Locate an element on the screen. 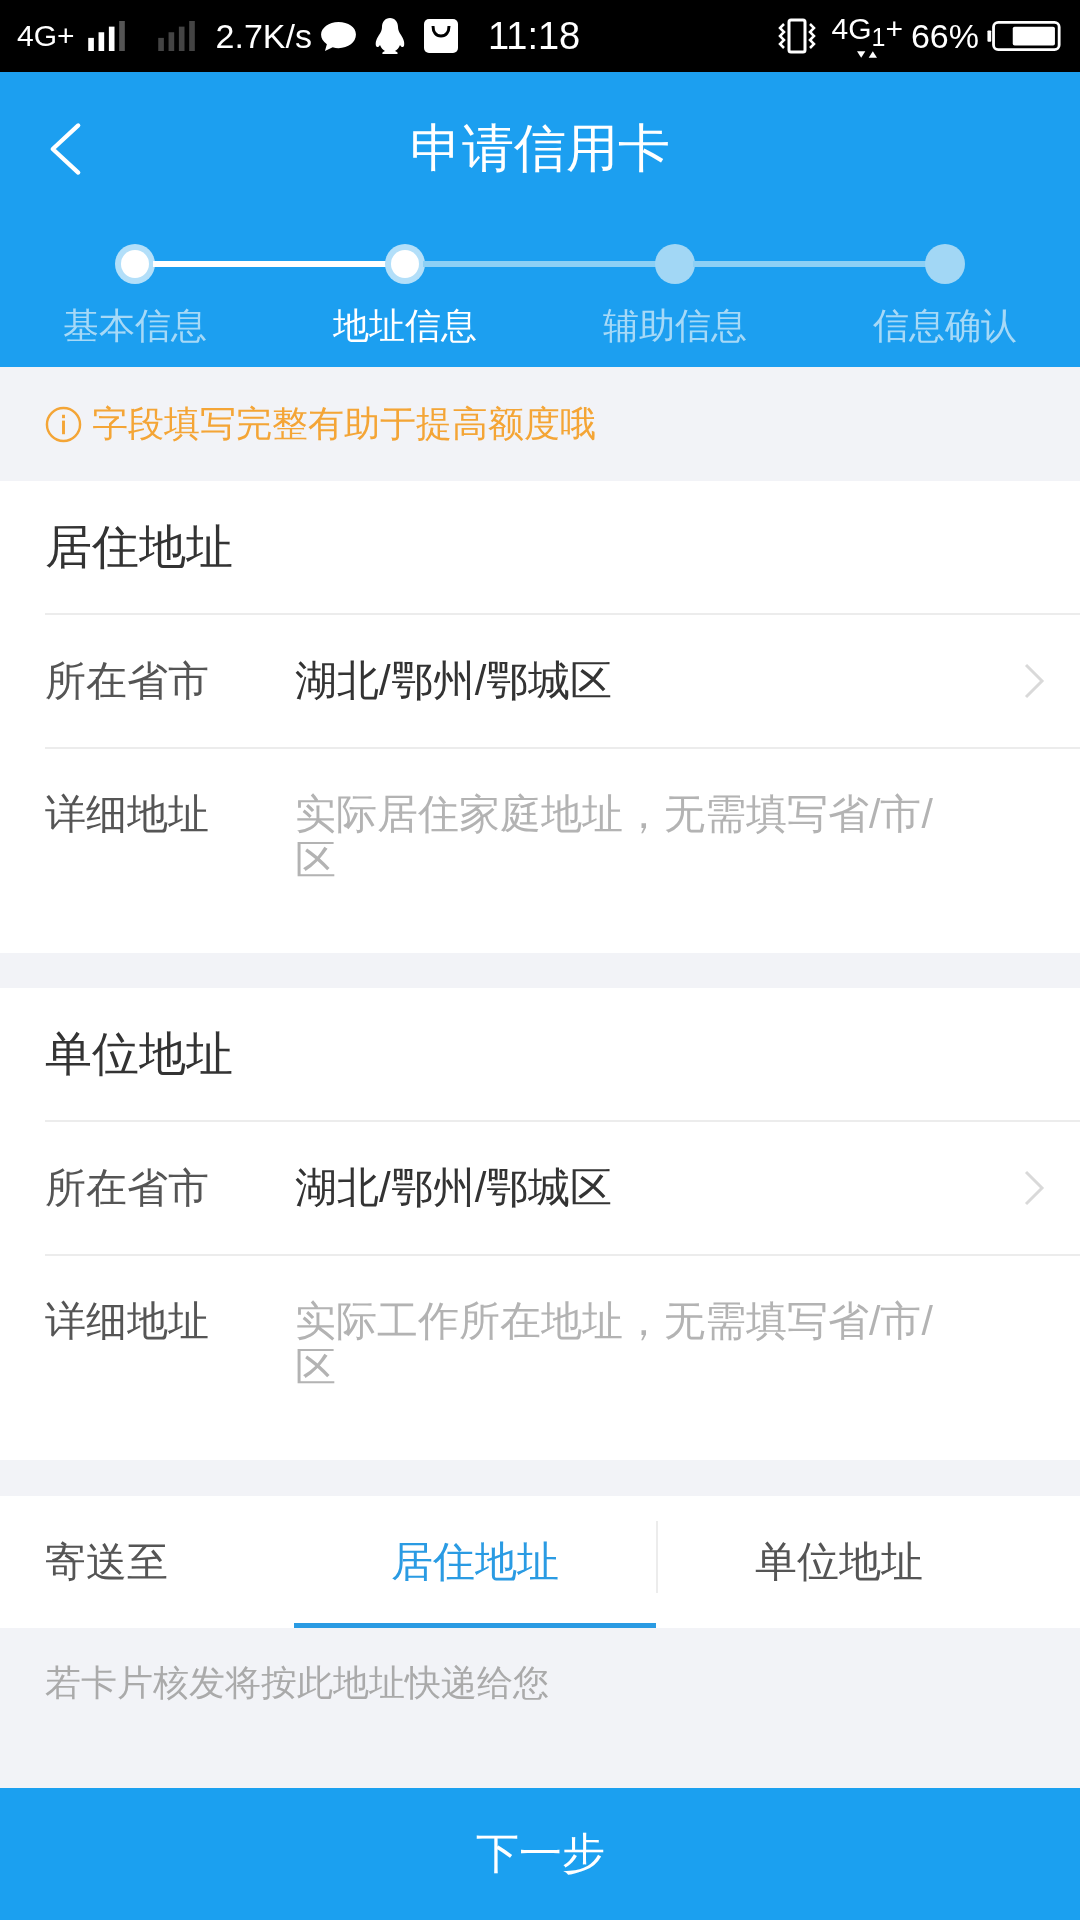 Image resolution: width=1080 pixels, height=1920 pixels. delivery-label: 寄送至 is located at coordinates (107, 1562).